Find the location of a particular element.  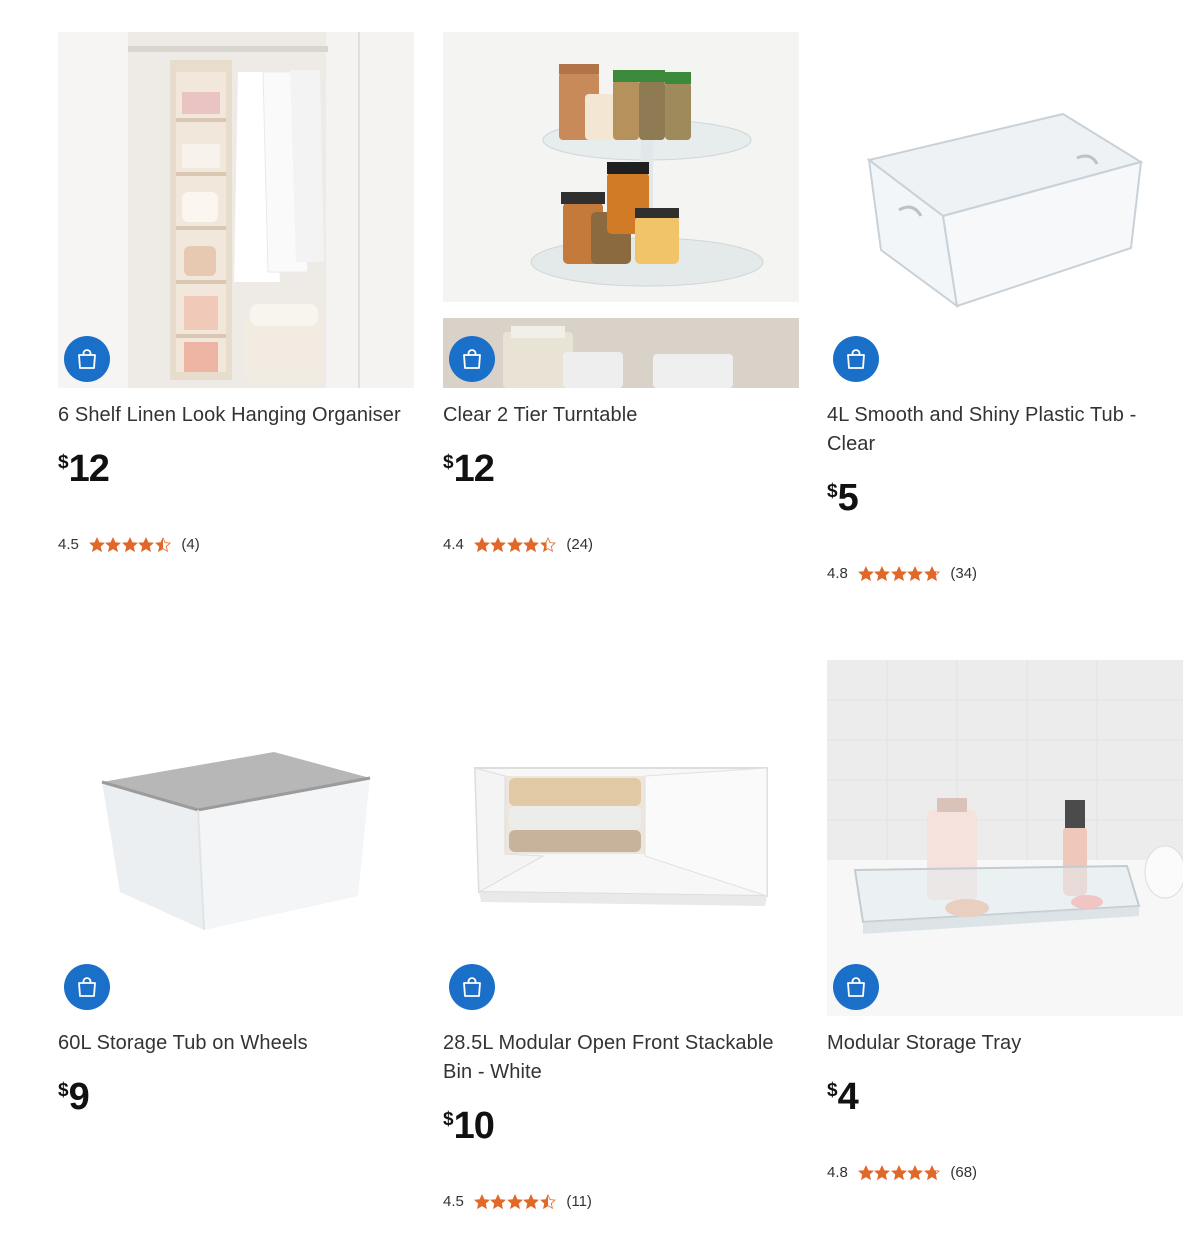

storage-tray-image is located at coordinates (1005, 838).